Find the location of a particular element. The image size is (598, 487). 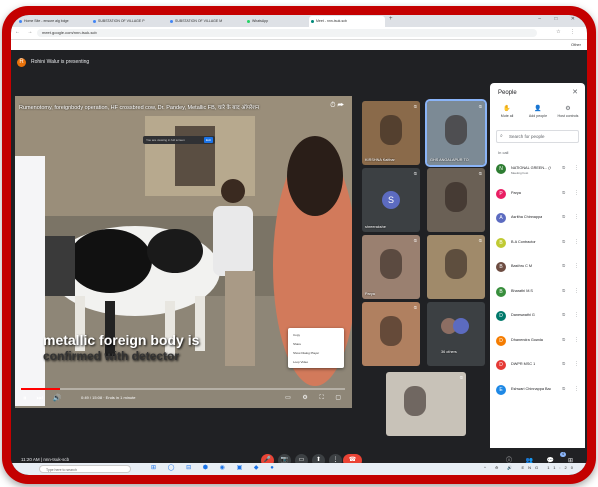

add-person-icon: 👤 is located at coordinates (538, 109).